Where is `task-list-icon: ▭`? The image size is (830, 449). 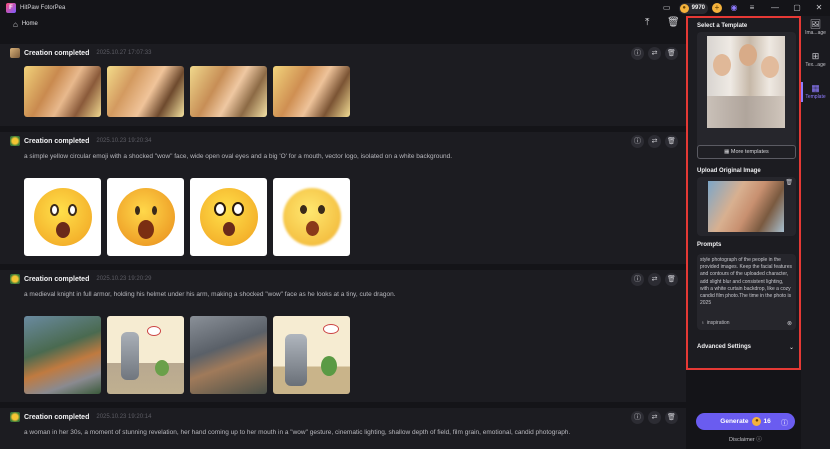 task-list-icon: ▭ is located at coordinates (667, 8).